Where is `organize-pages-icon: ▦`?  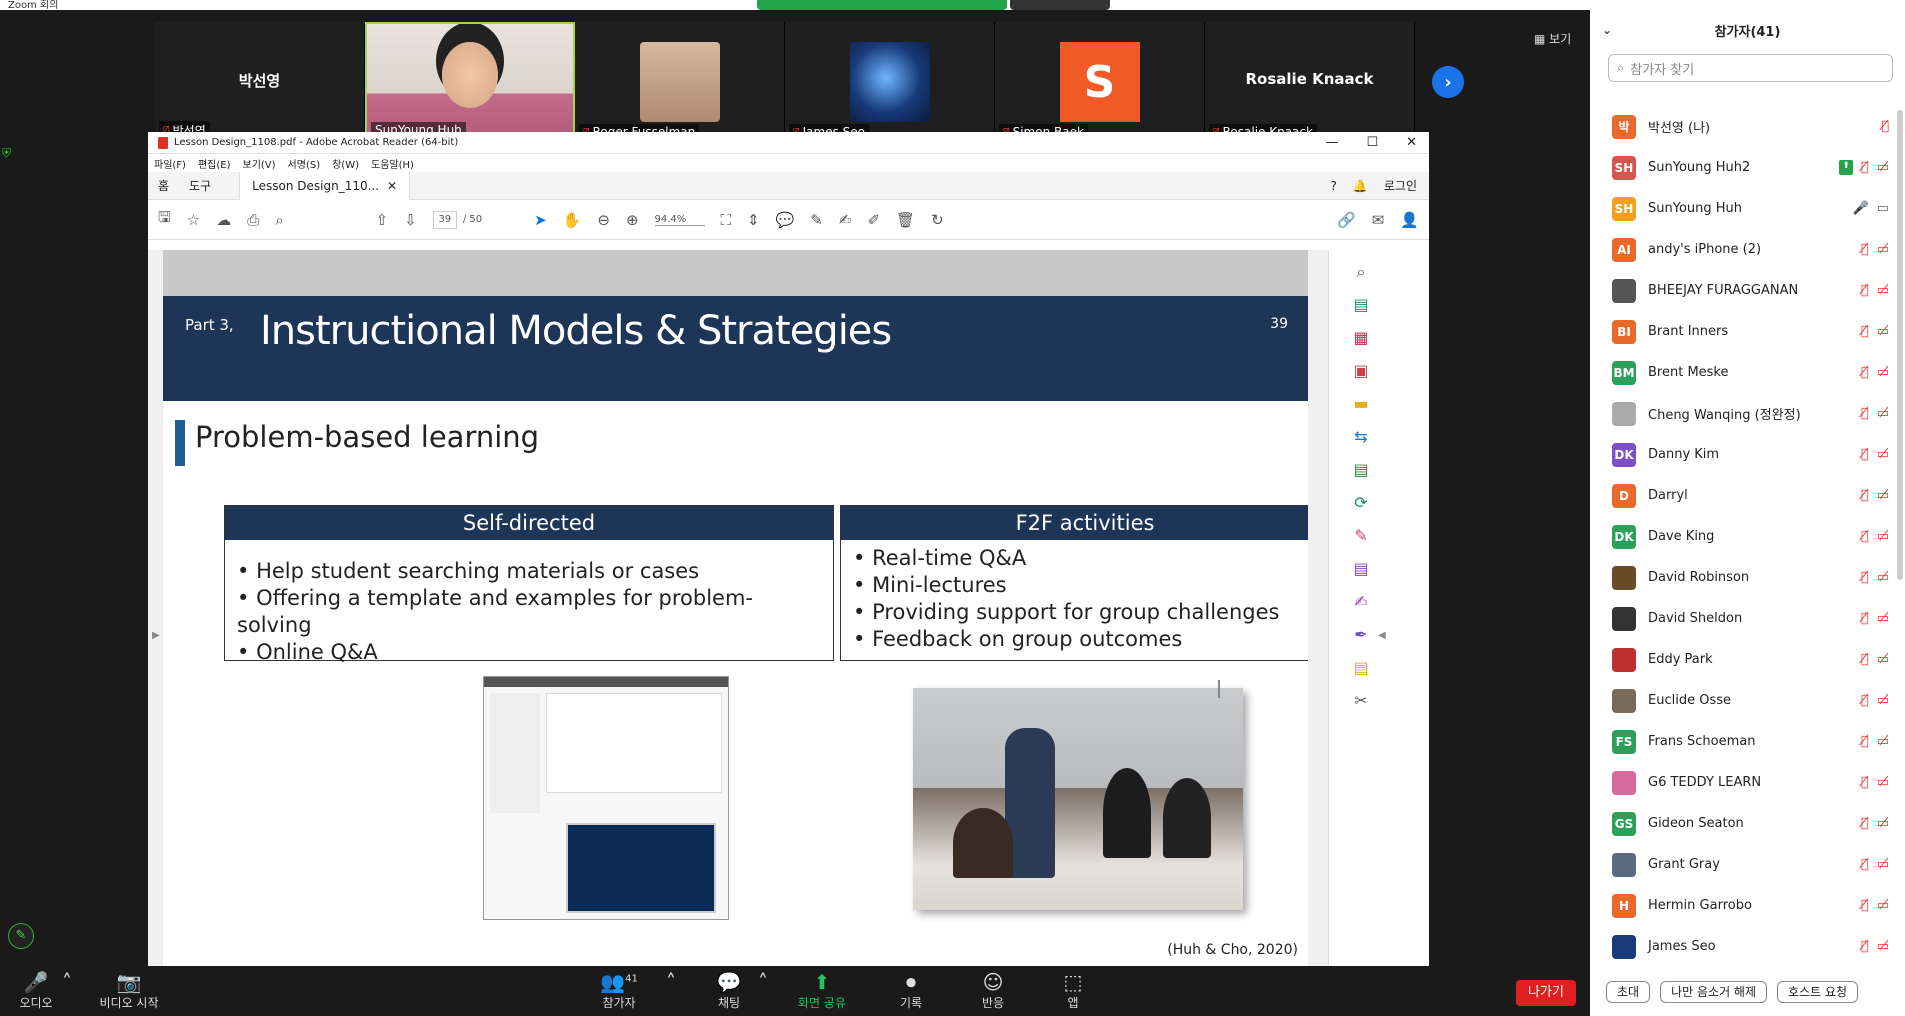 organize-pages-icon: ▦ is located at coordinates (1361, 338).